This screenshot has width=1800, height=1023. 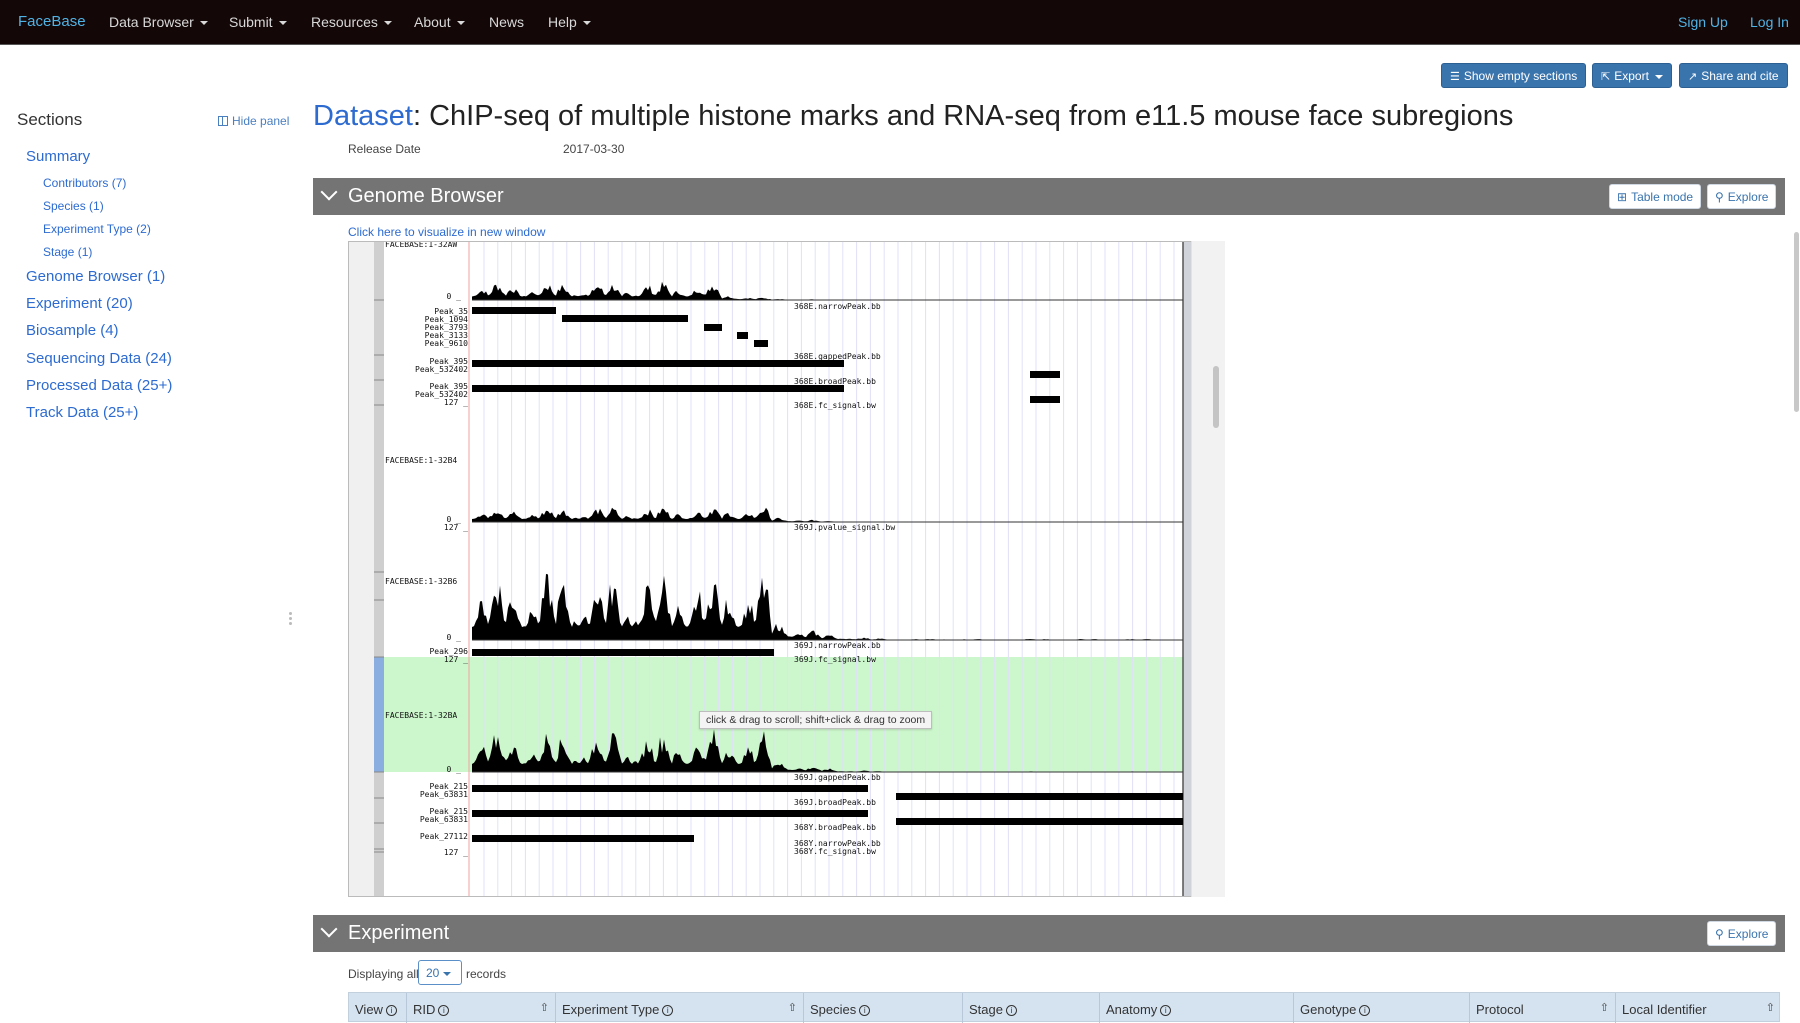 I want to click on column-label: View, so click(x=369, y=1009).